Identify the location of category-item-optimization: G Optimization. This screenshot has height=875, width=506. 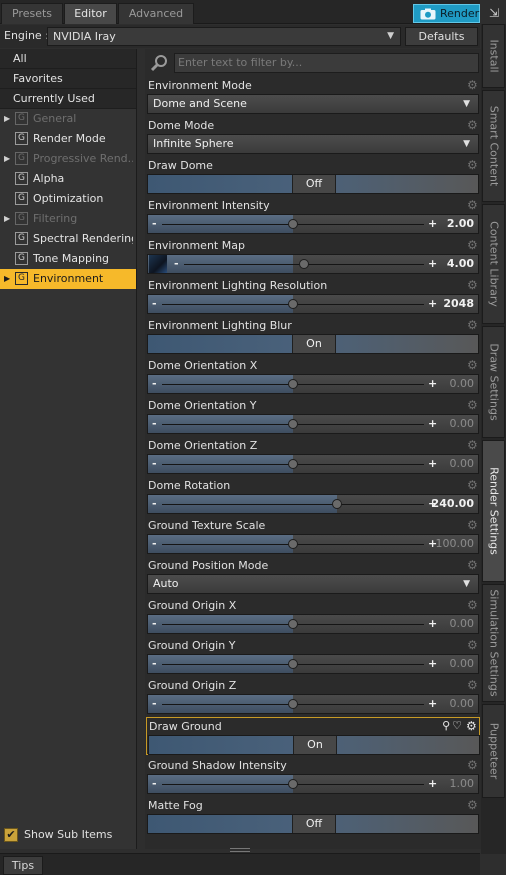
(68, 199).